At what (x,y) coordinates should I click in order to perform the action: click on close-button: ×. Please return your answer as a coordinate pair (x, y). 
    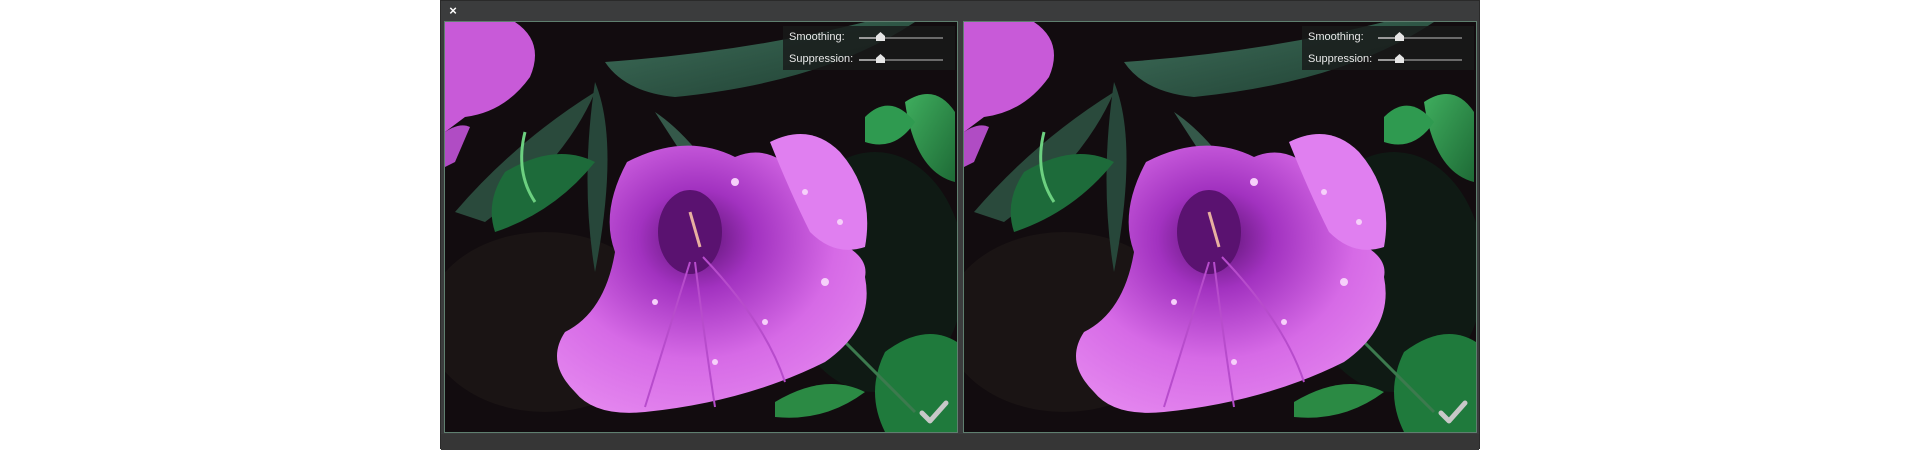
    Looking at the image, I should click on (453, 11).